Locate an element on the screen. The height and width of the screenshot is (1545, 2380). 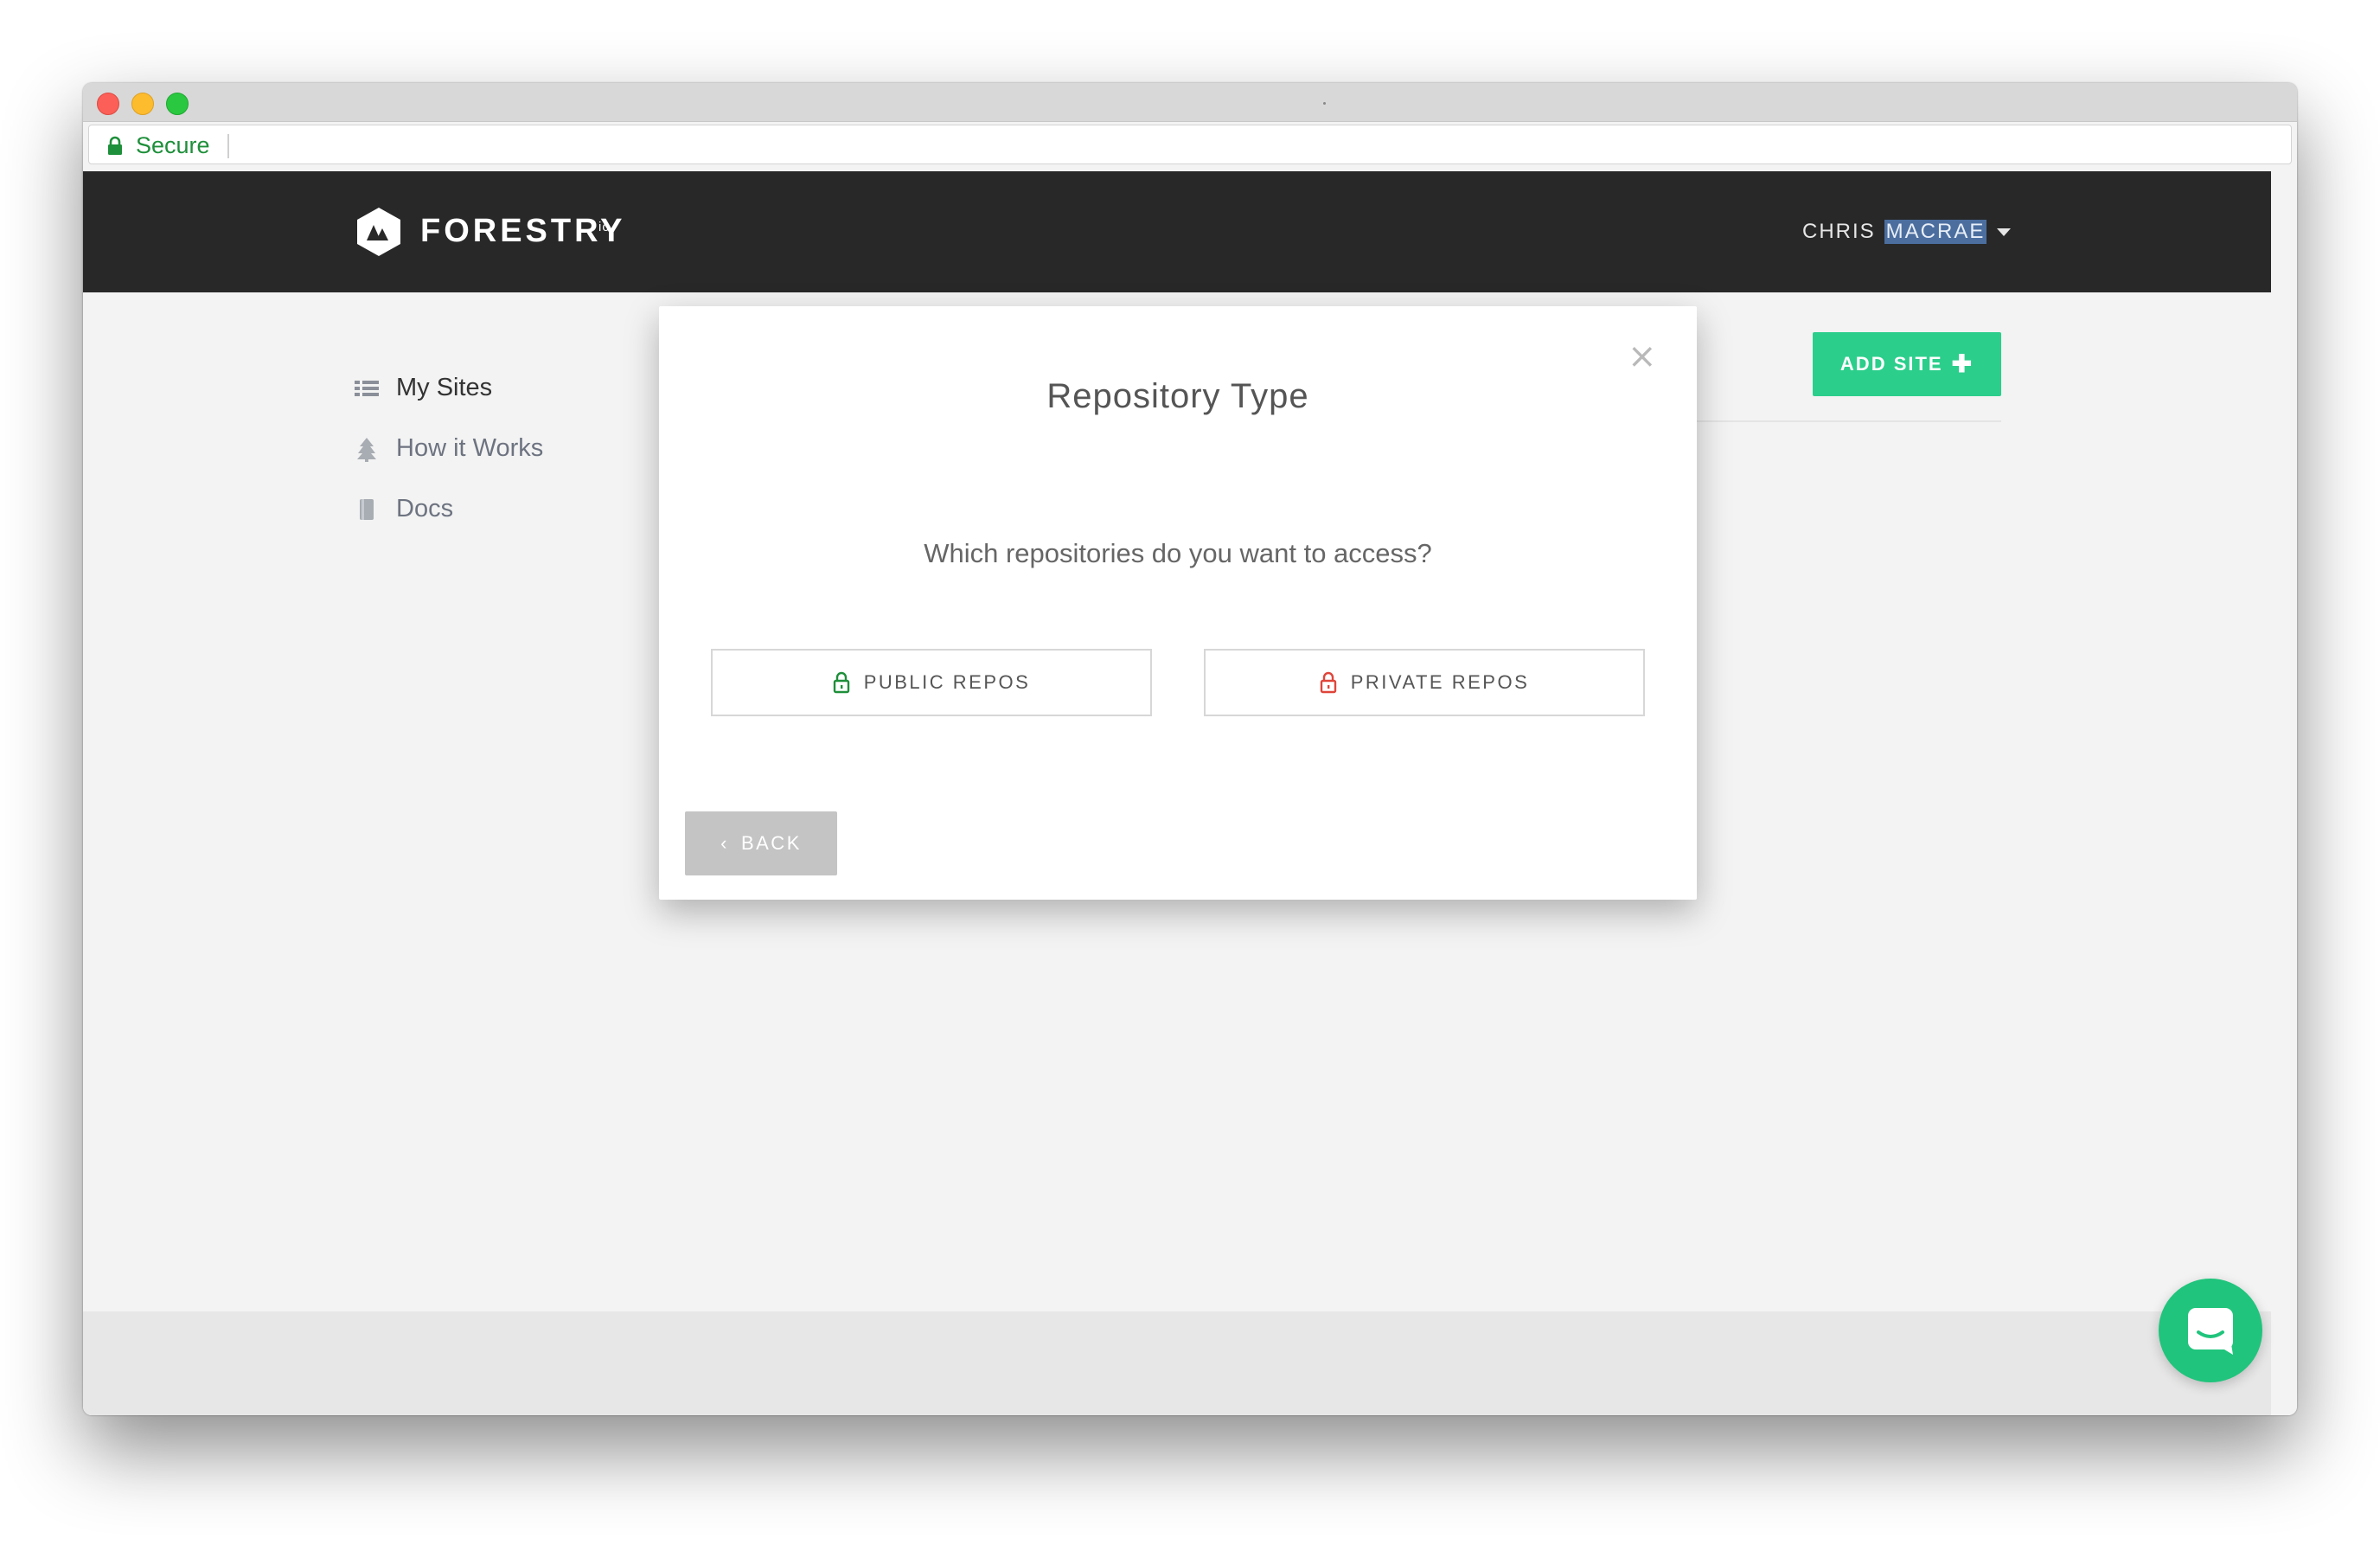
address-bar: Secure is located at coordinates (1190, 144).